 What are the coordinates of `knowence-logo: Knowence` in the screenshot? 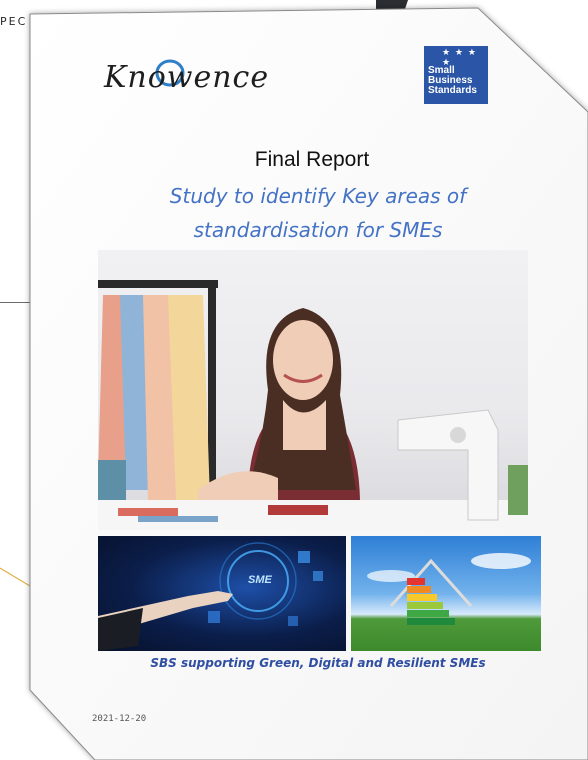 It's located at (190, 75).